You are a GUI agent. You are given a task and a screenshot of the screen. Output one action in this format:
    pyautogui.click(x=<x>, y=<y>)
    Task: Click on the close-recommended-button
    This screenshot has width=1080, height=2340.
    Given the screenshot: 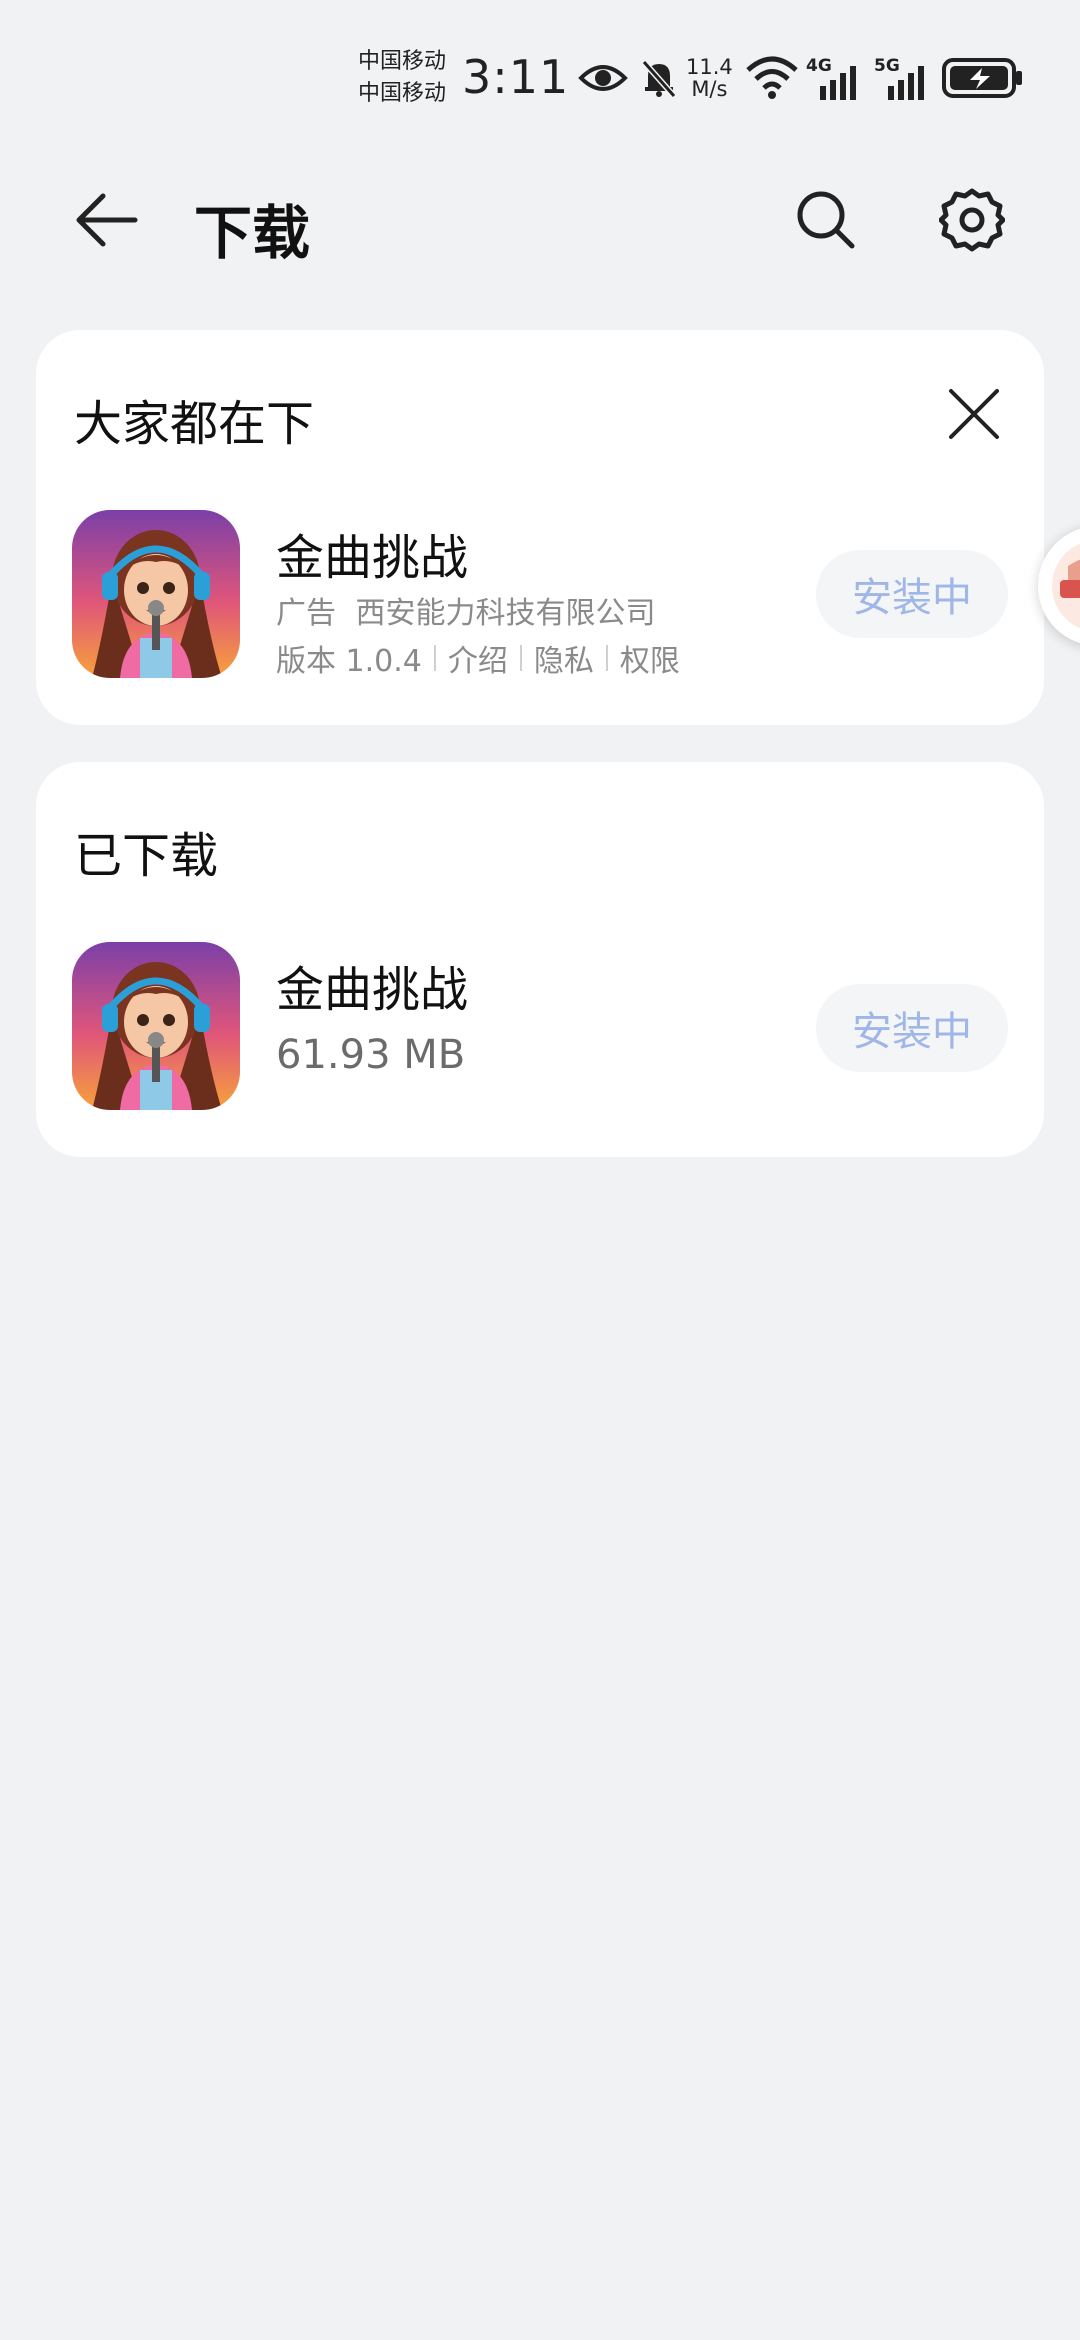 What is the action you would take?
    pyautogui.click(x=974, y=414)
    